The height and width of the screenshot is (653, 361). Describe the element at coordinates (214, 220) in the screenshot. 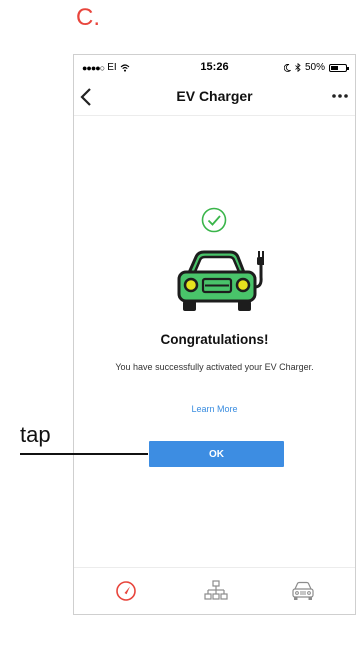

I see `success-check-icon` at that location.